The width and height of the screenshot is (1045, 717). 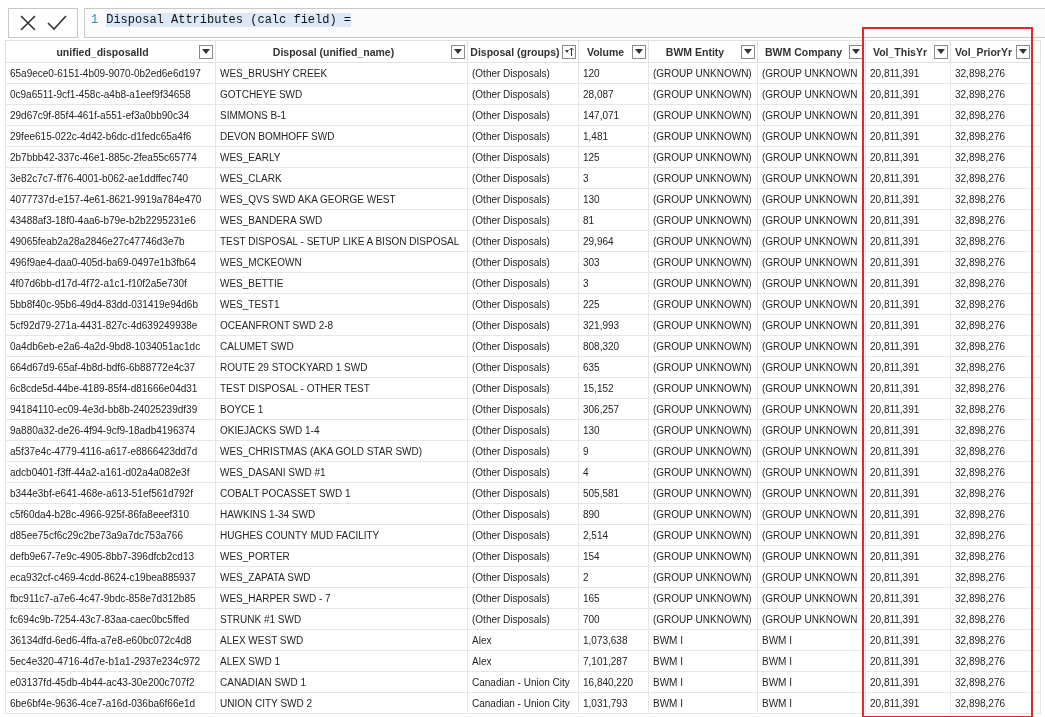 I want to click on table-cell: 890, so click(x=591, y=514).